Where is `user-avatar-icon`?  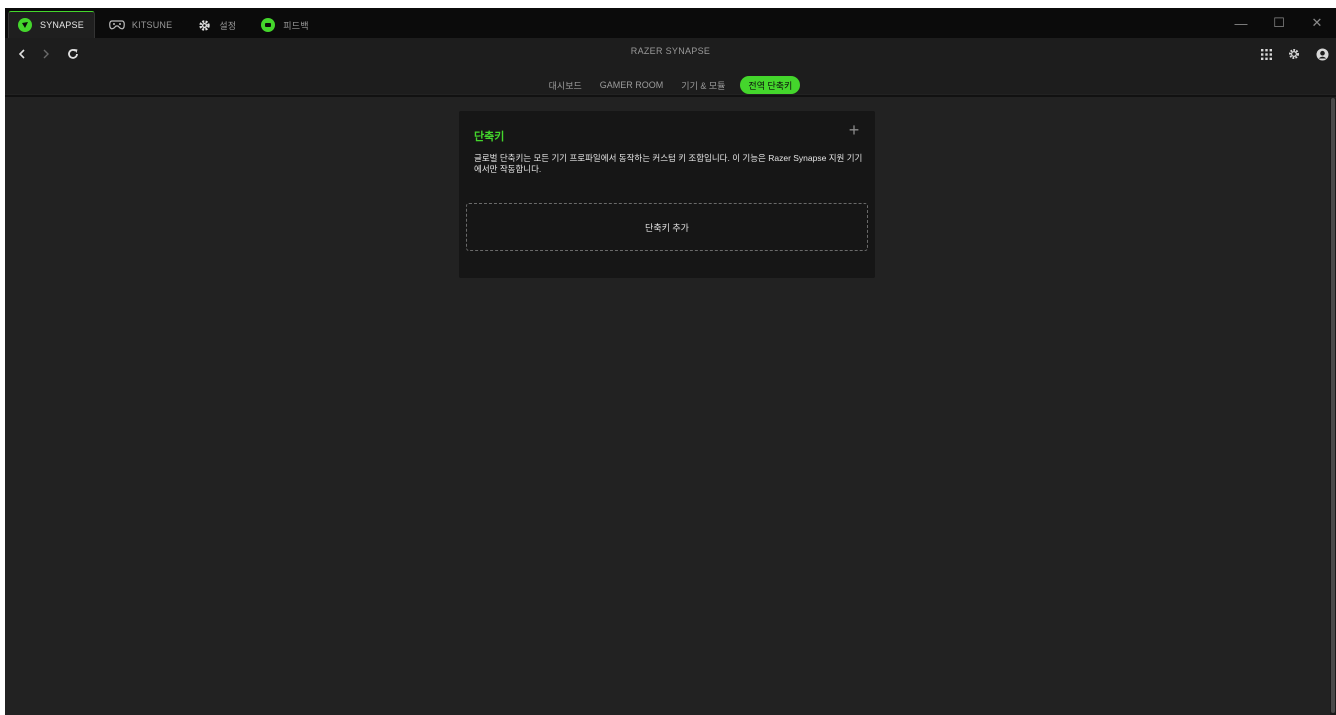
user-avatar-icon is located at coordinates (1322, 54).